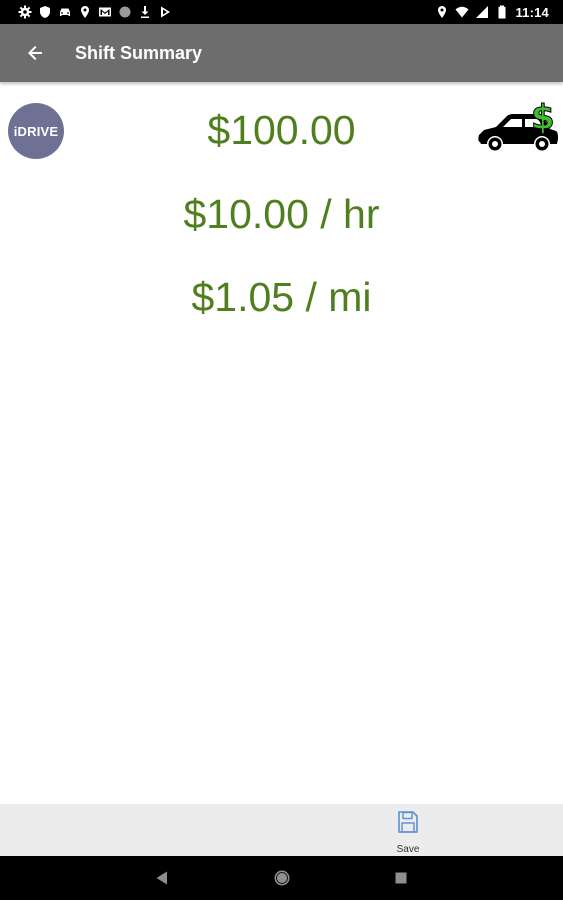  What do you see at coordinates (125, 12) in the screenshot?
I see `circle-icon` at bounding box center [125, 12].